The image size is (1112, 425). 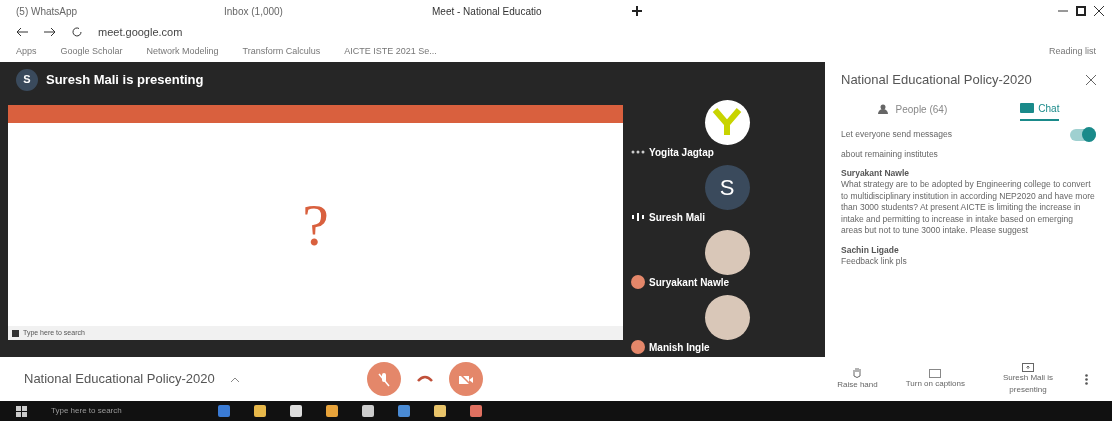 I want to click on participant-name: Suryakant Nawle, so click(x=689, y=282).